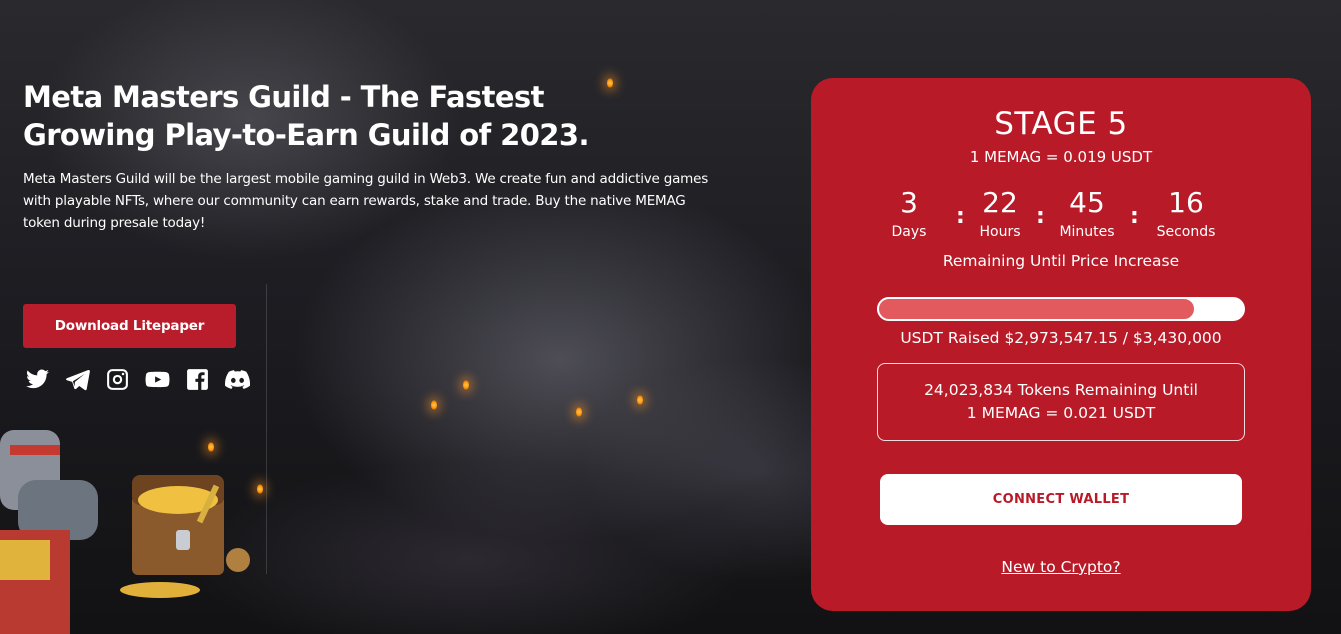 This screenshot has width=1341, height=634. Describe the element at coordinates (1000, 232) in the screenshot. I see `hours-label: Hours` at that location.